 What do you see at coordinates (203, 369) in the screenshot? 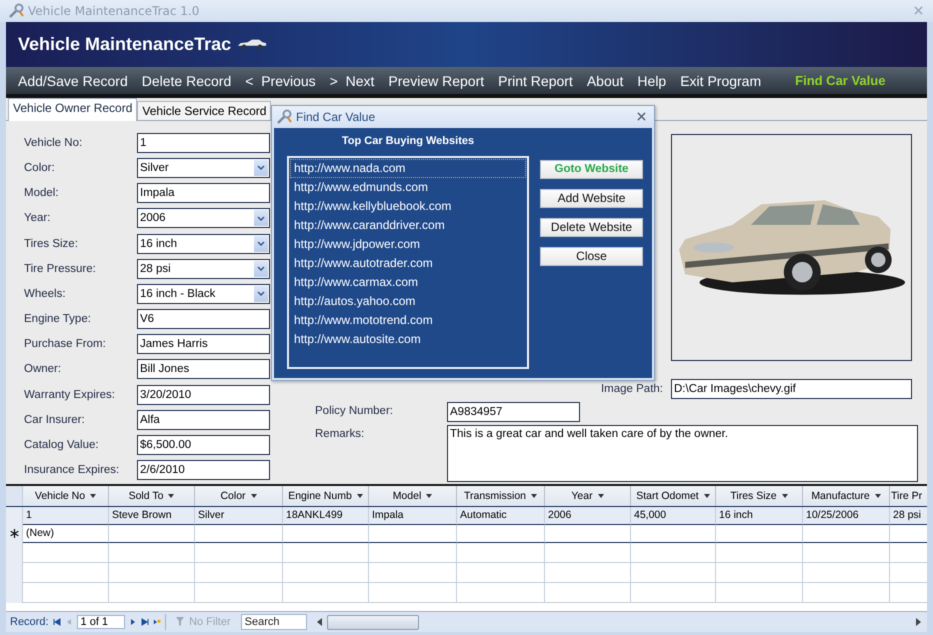
I see `text-field: Bill Jones` at bounding box center [203, 369].